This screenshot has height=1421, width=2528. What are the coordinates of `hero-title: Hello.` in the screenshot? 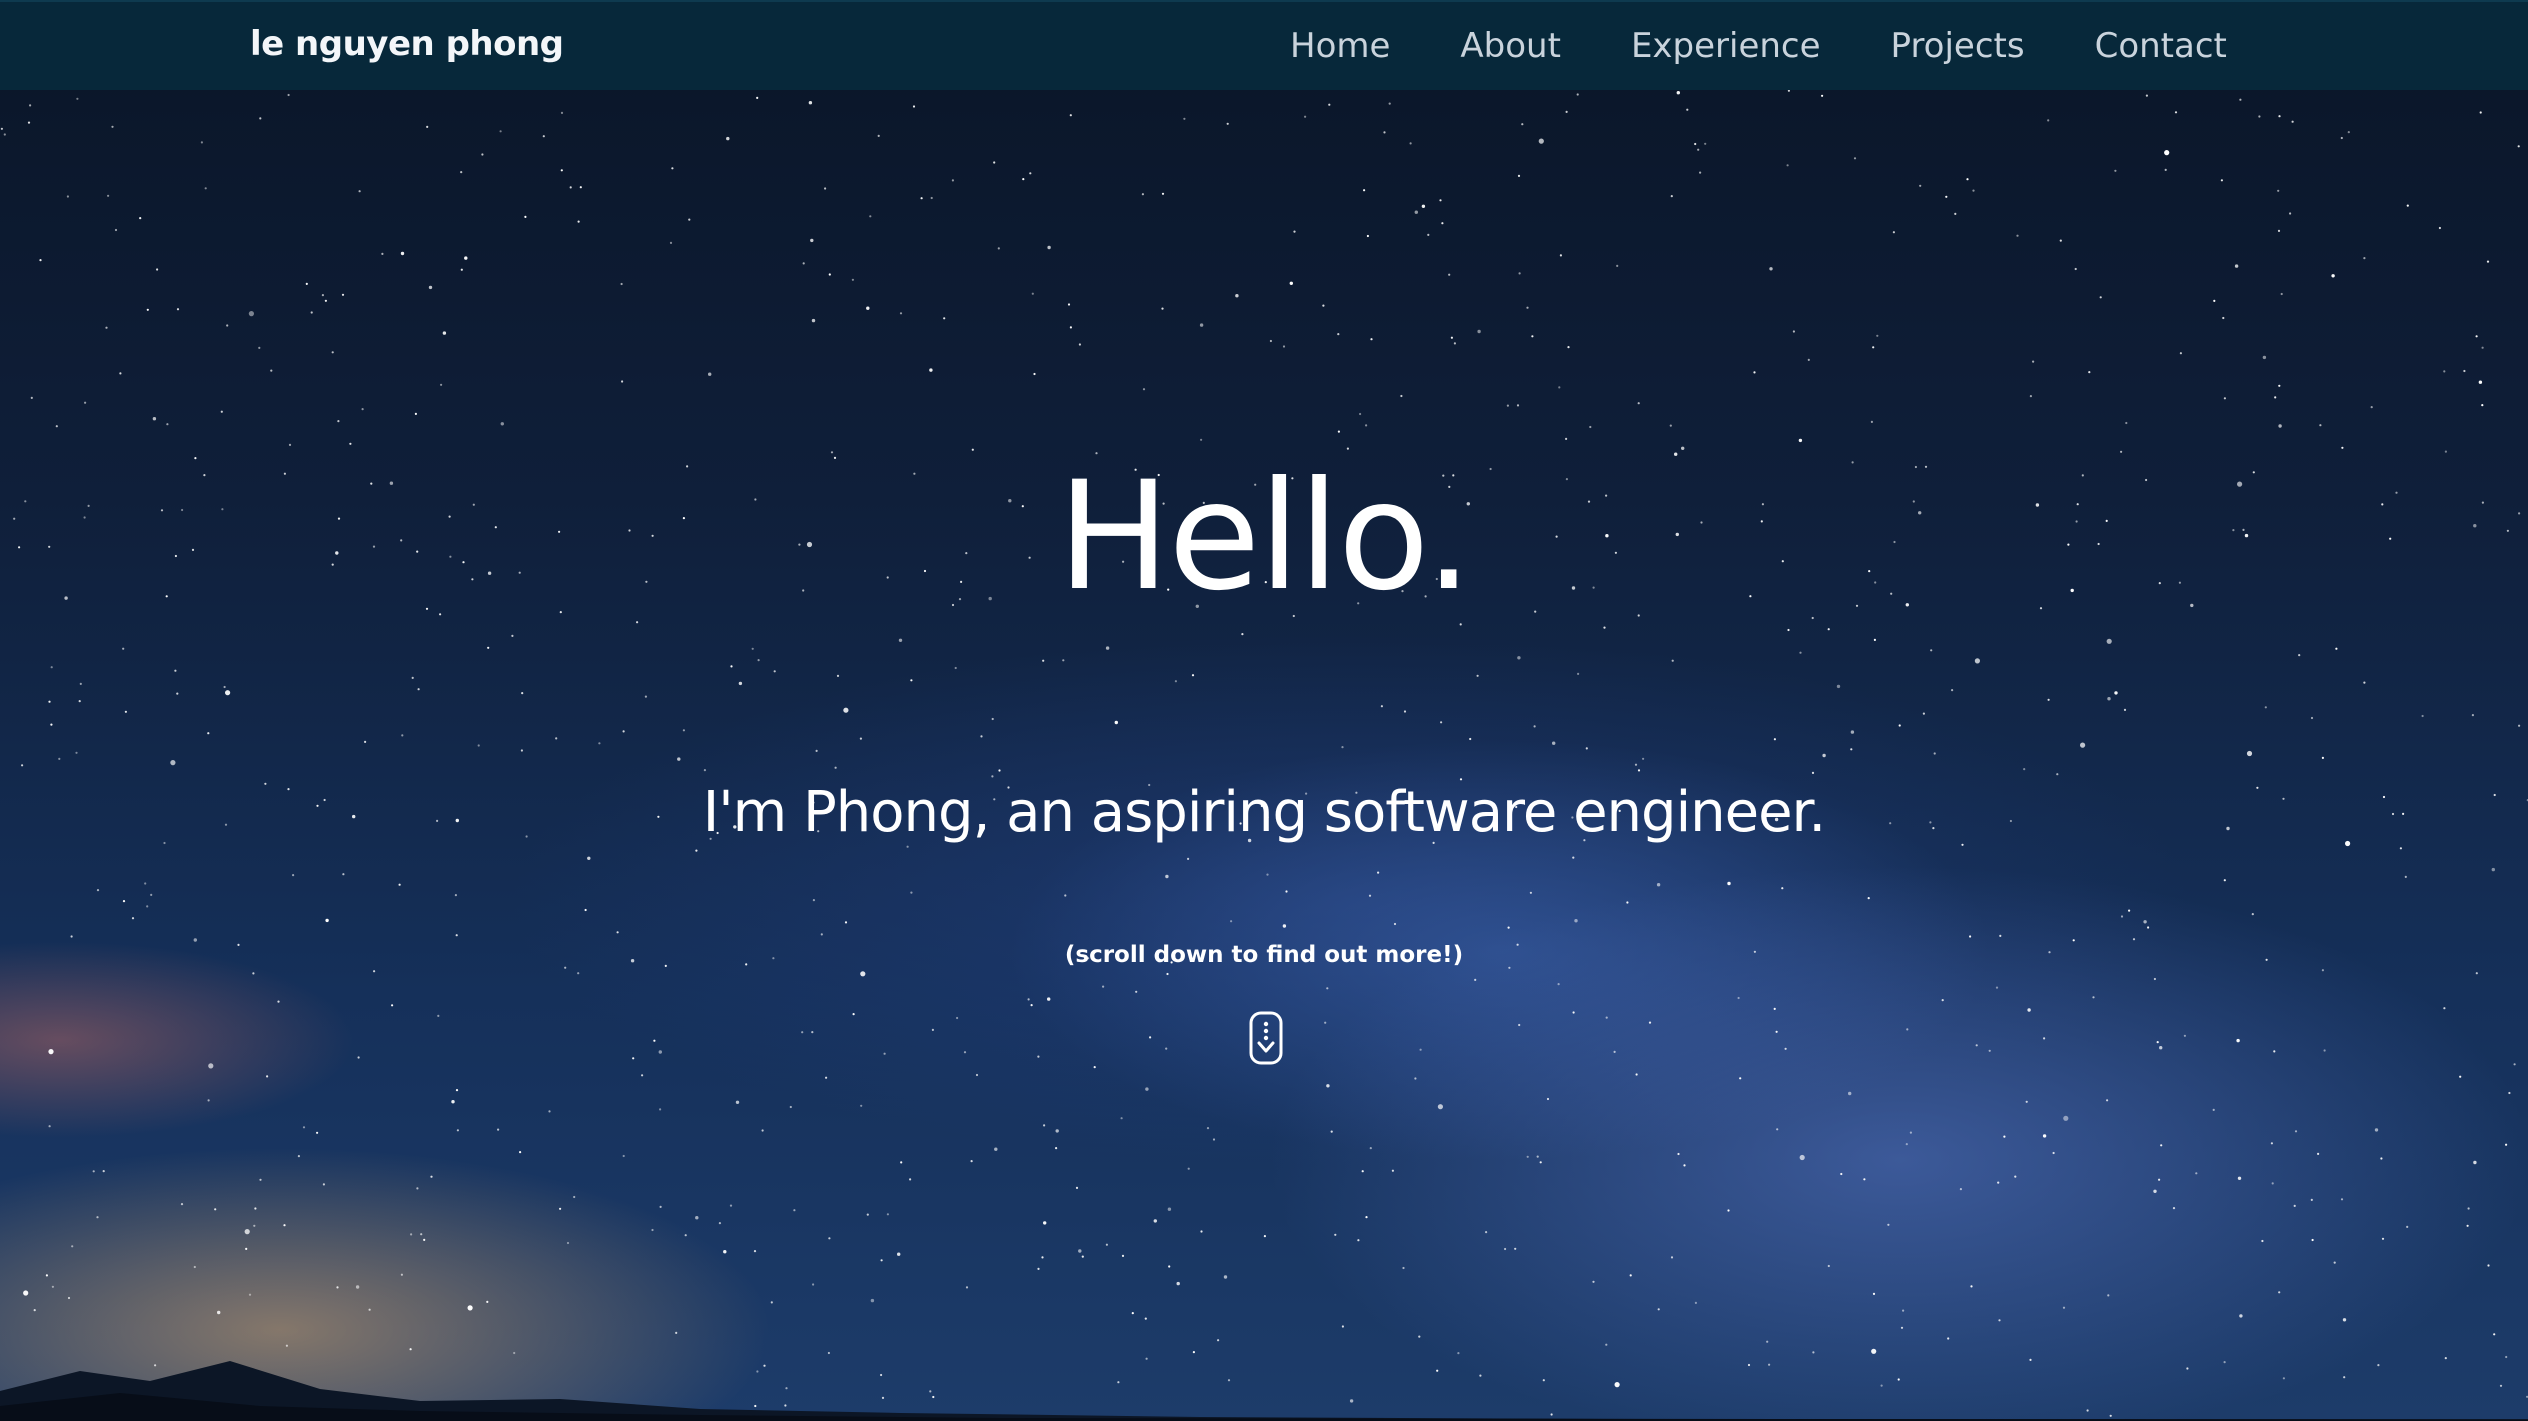 It's located at (1264, 537).